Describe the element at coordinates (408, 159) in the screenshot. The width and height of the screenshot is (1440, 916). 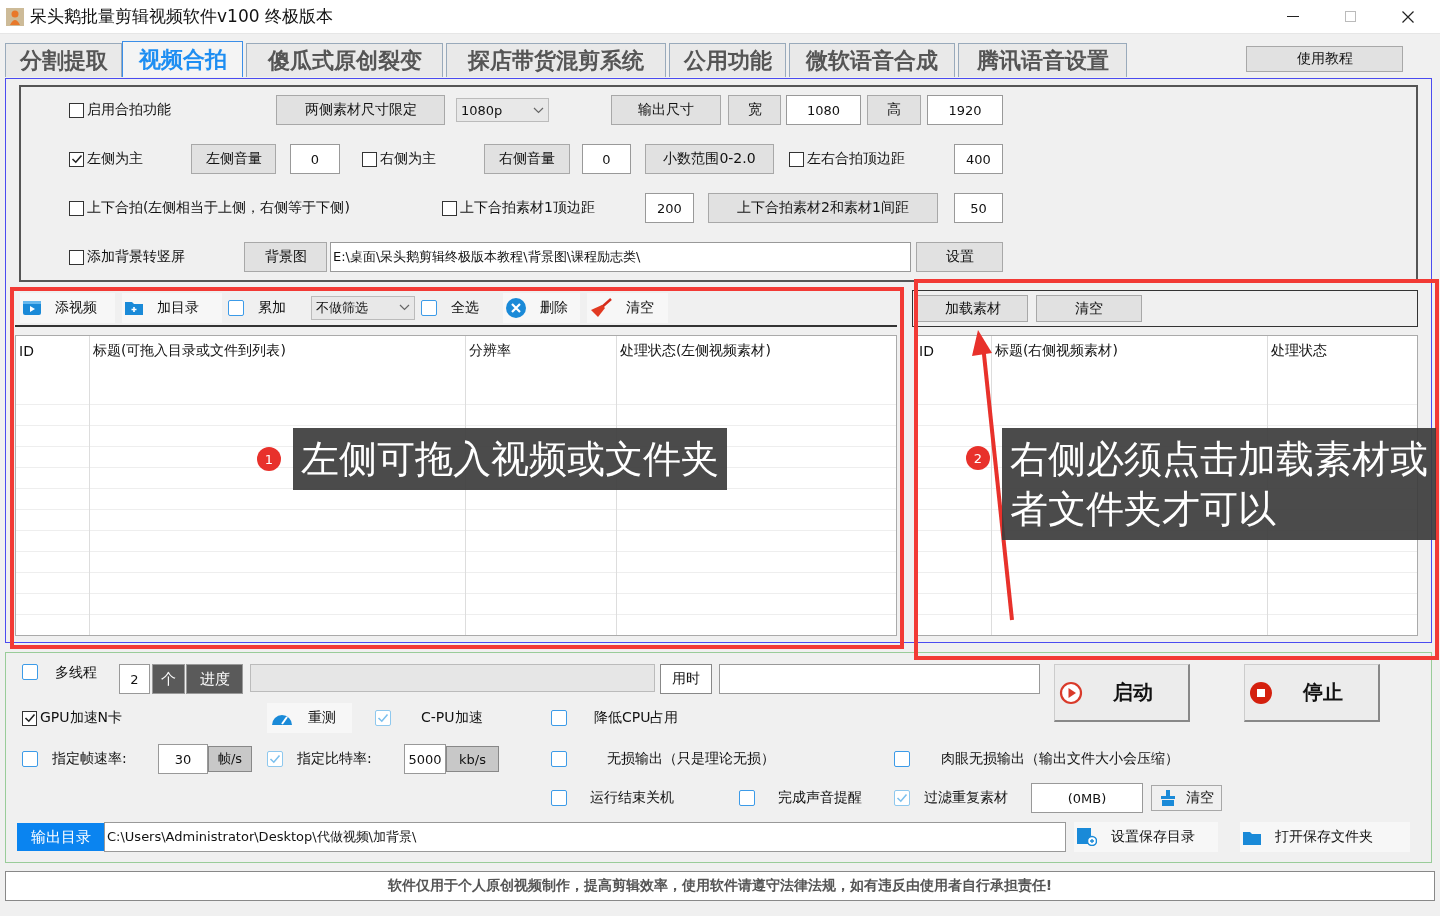
I see `checkbox-label: 右侧为主` at that location.